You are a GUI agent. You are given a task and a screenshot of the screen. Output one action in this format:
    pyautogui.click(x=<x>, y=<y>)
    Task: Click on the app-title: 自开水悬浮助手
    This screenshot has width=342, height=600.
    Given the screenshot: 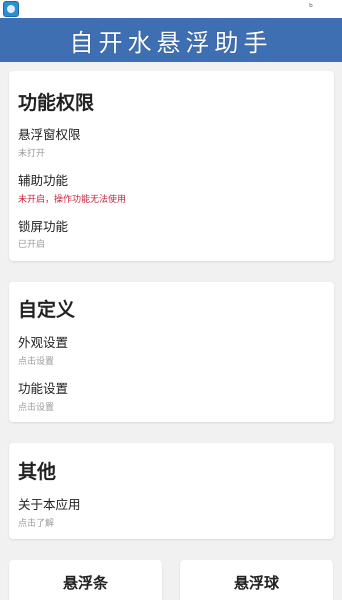 What is the action you would take?
    pyautogui.click(x=171, y=42)
    